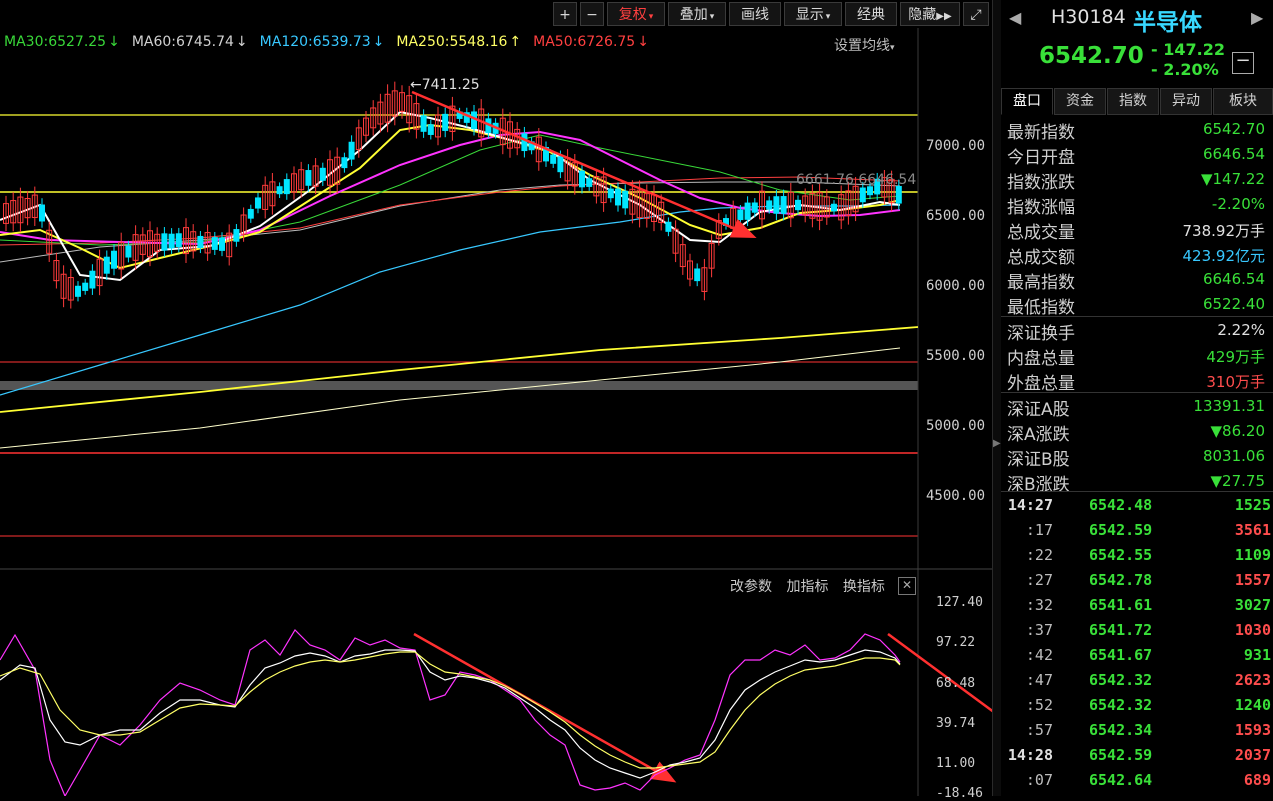  What do you see at coordinates (1257, 655) in the screenshot?
I see `tick-volume: 931` at bounding box center [1257, 655].